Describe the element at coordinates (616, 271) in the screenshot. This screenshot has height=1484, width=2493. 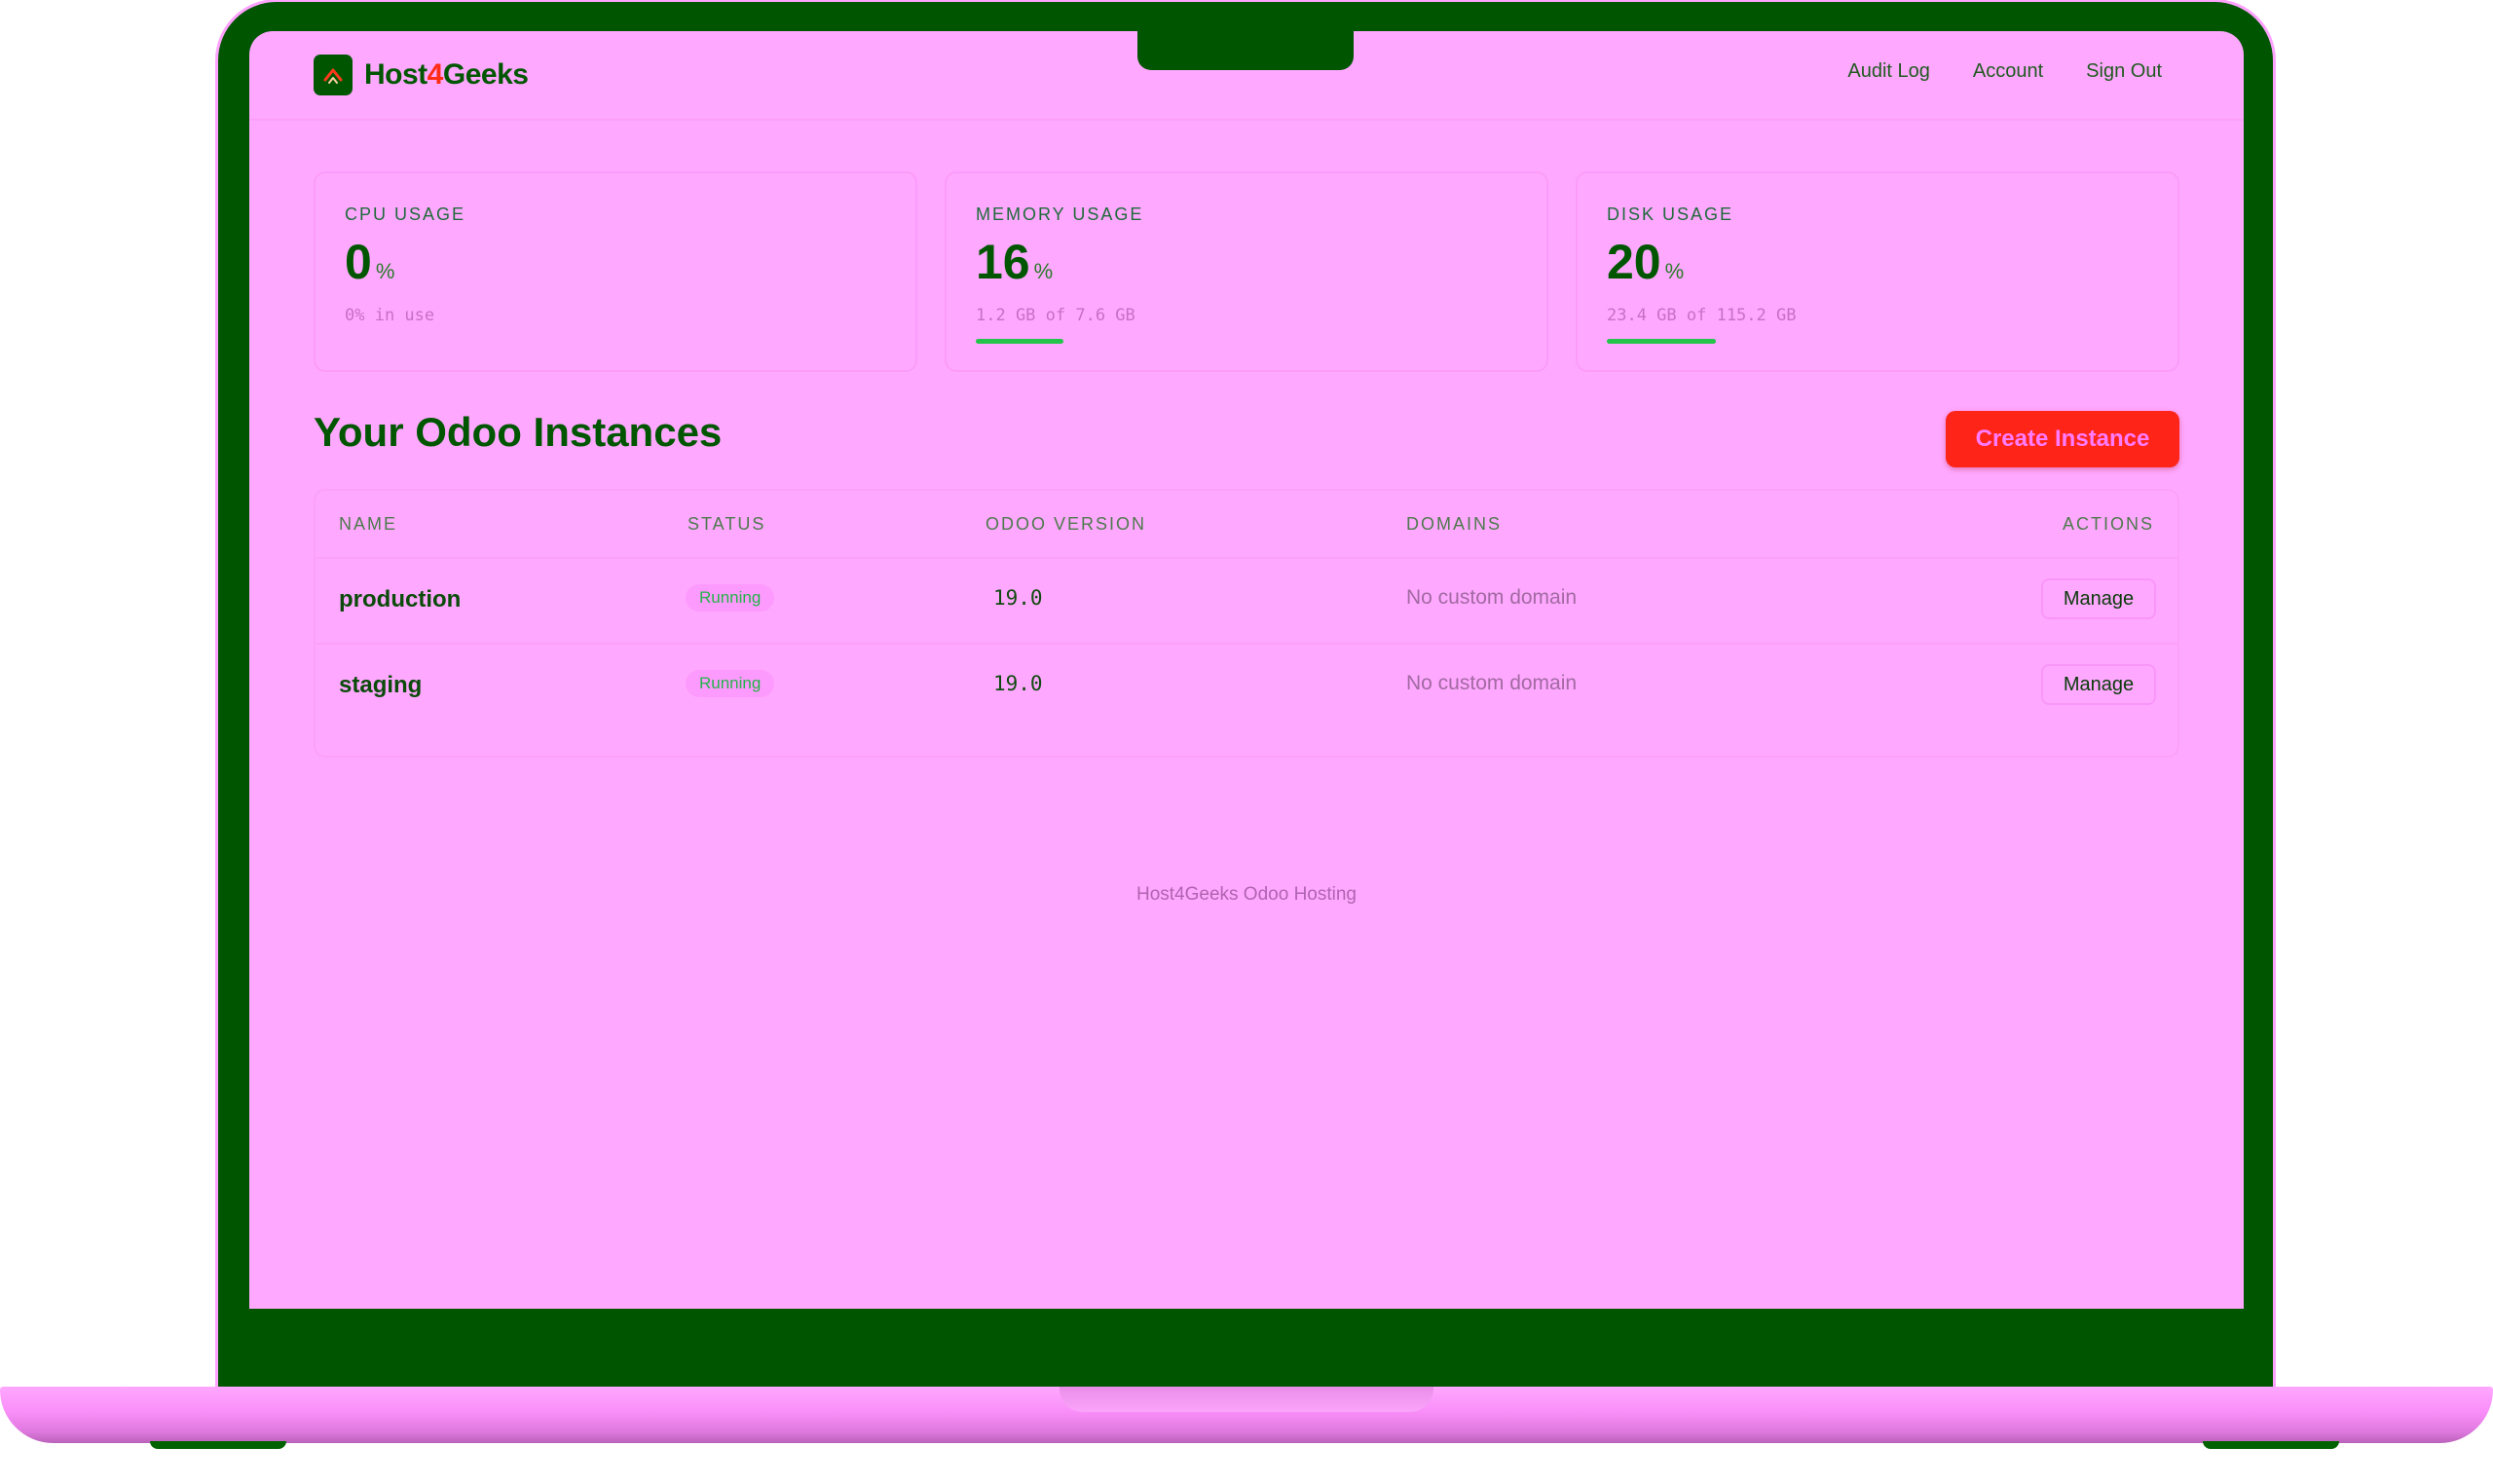
I see `cpu-usage-card: CPU USAGE 0% 0% in use` at that location.